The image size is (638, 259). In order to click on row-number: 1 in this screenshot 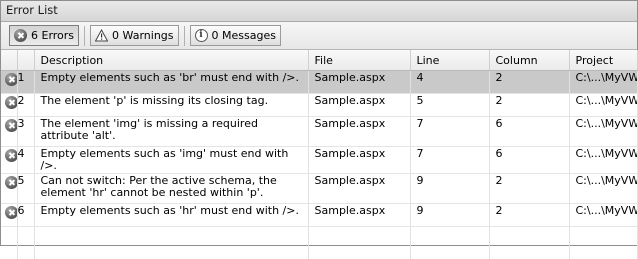, I will do `click(25, 82)`.